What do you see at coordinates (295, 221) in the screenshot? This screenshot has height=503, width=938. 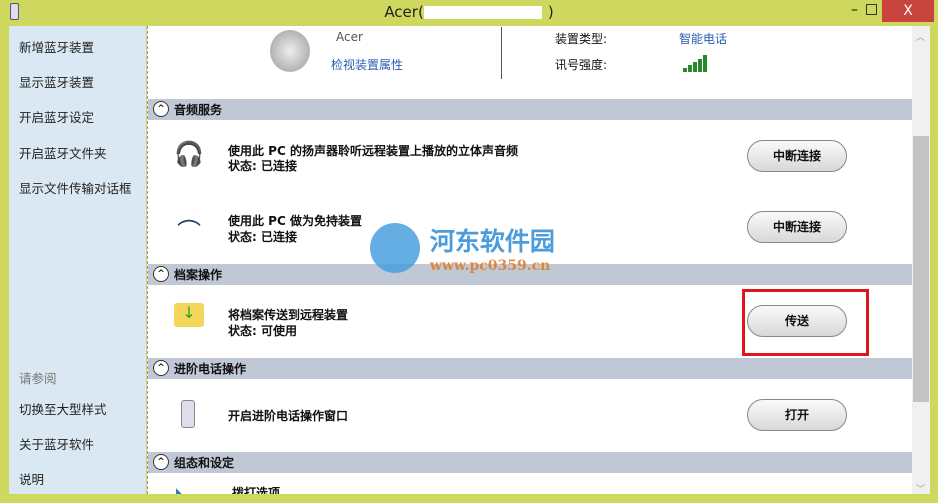 I see `handsfree-text: 使用此 PC 做为免持装置` at bounding box center [295, 221].